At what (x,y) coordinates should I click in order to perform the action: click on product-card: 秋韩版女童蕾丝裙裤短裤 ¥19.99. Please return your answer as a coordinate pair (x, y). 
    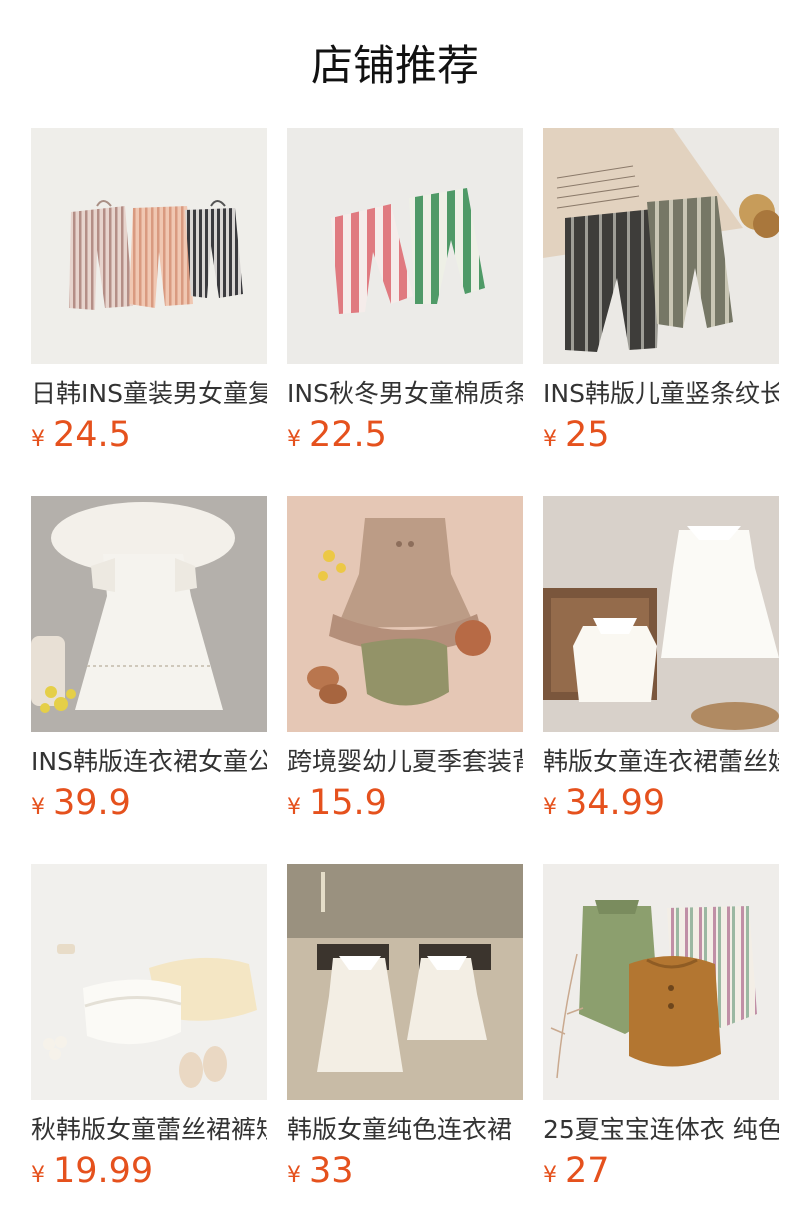
    Looking at the image, I should click on (149, 1032).